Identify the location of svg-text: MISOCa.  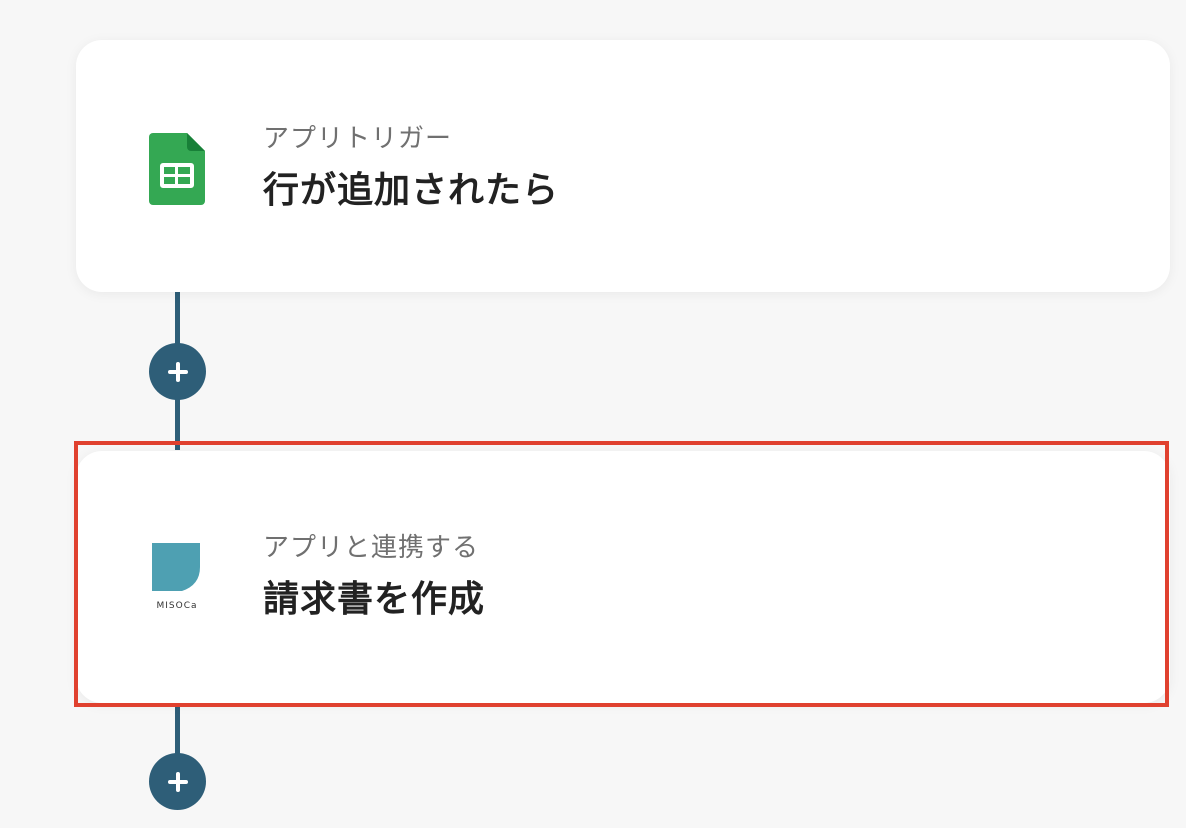
(176, 606).